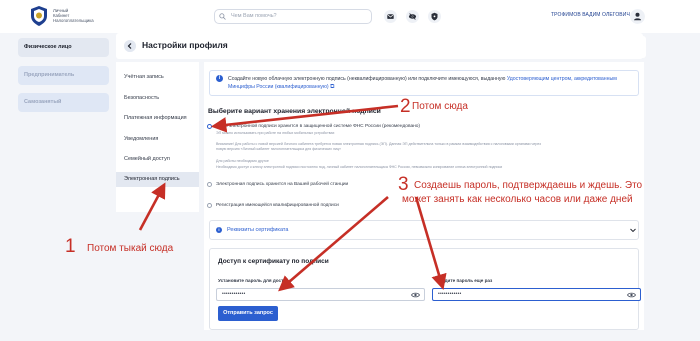 The image size is (700, 341). Describe the element at coordinates (63, 102) in the screenshot. I see `account-type-self-employed: Самозанятый` at that location.